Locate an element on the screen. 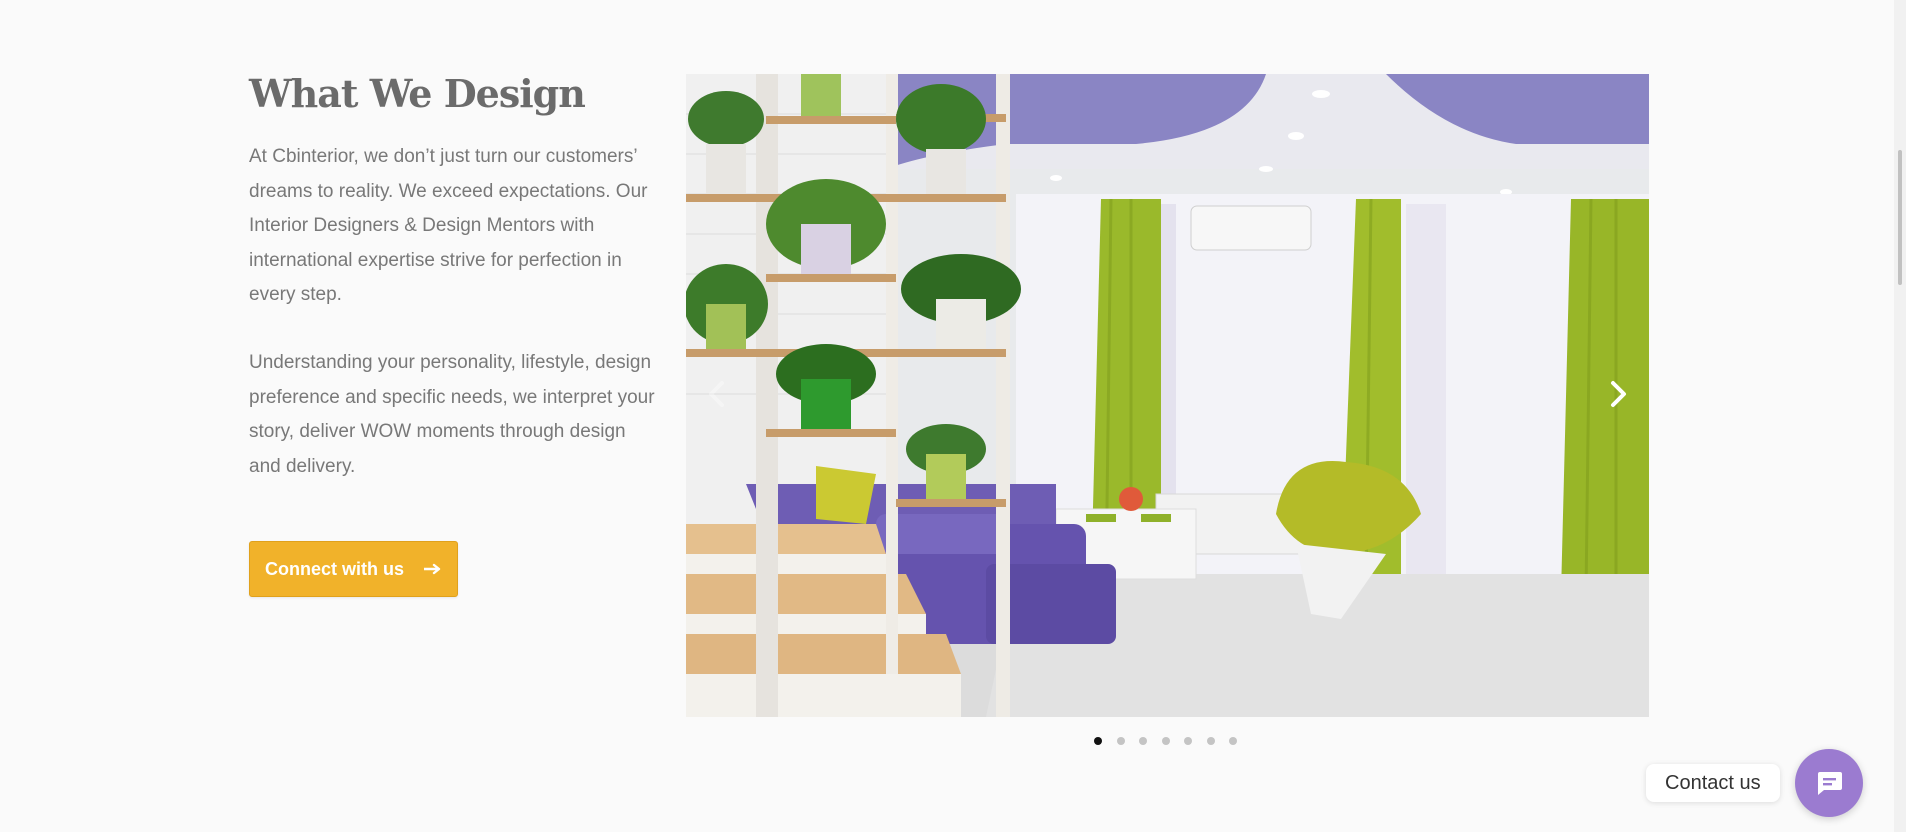 The height and width of the screenshot is (832, 1906). contact-us-label: Contact us is located at coordinates (1713, 783).